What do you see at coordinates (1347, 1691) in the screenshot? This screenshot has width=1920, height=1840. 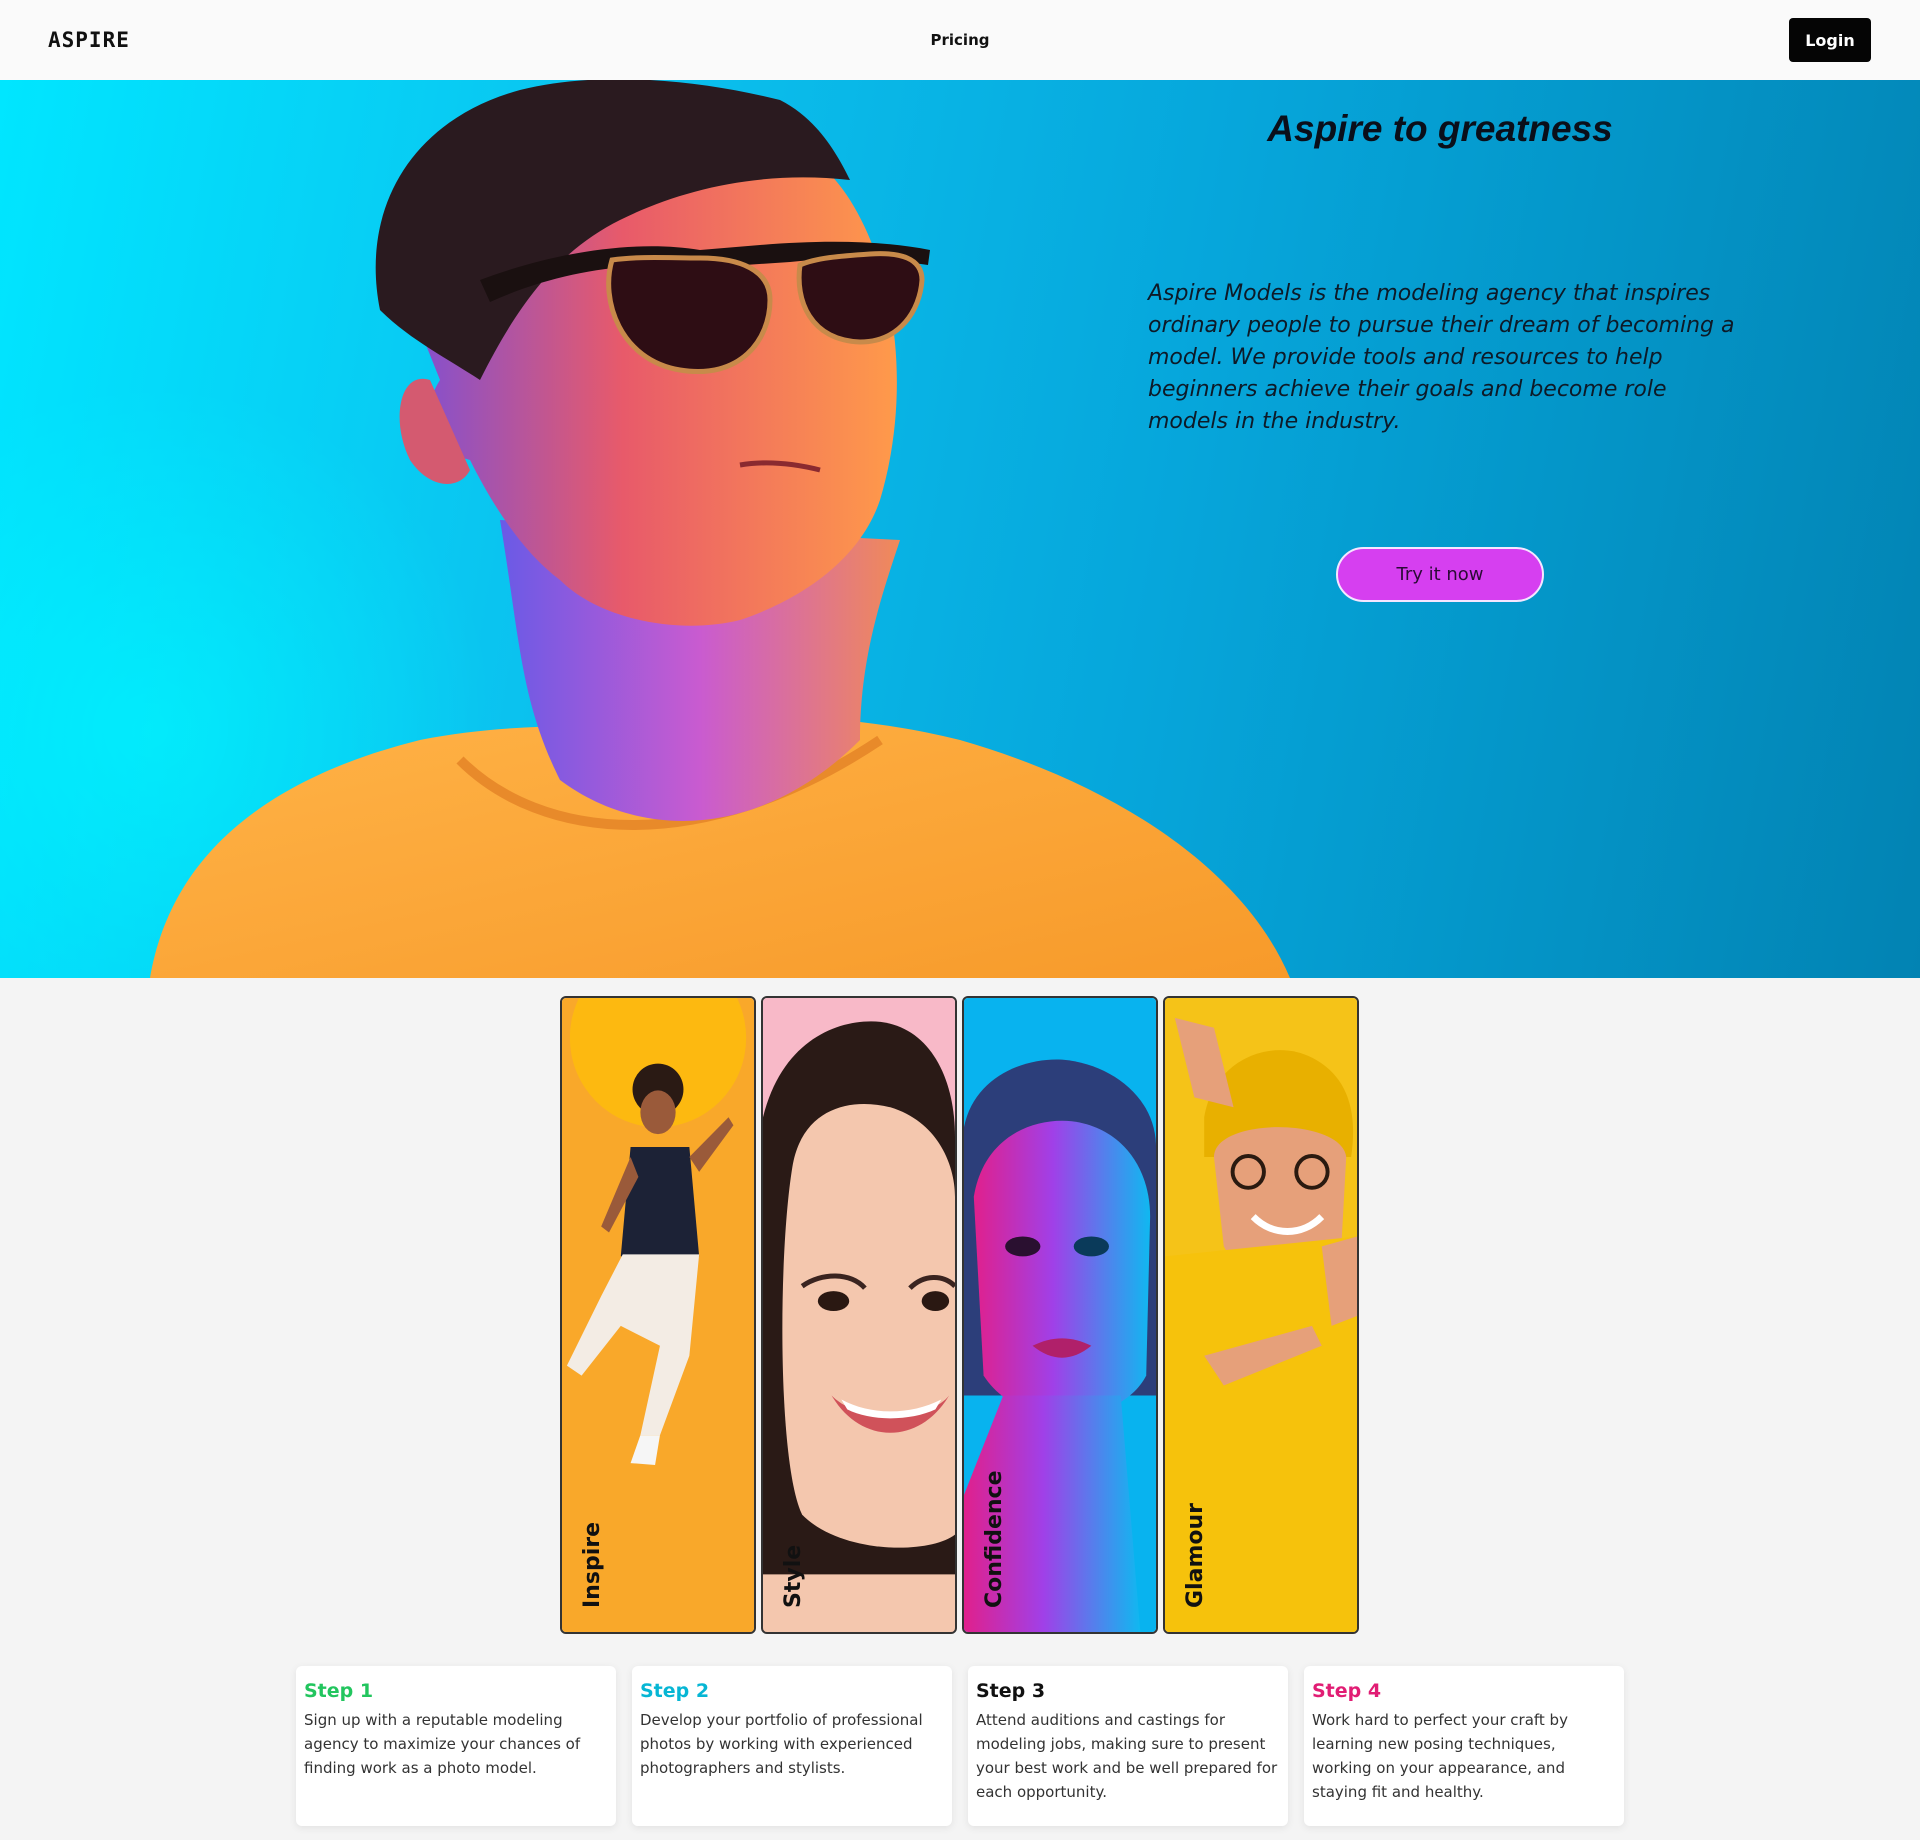 I see `step-title: Step 4` at bounding box center [1347, 1691].